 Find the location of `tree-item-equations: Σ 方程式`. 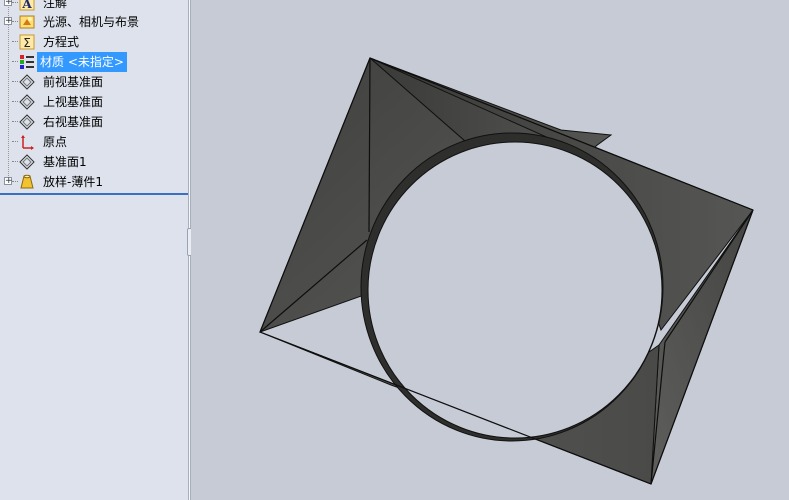

tree-item-equations: Σ 方程式 is located at coordinates (94, 42).